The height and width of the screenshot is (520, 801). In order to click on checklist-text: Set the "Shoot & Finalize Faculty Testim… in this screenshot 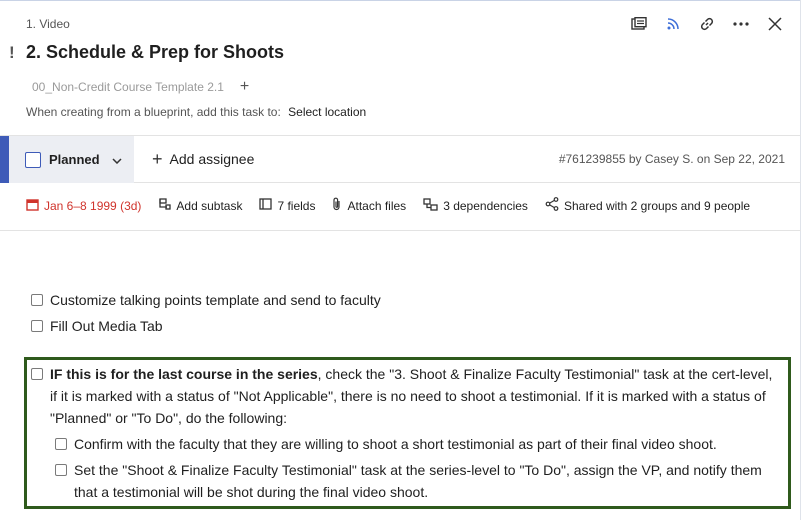, I will do `click(426, 481)`.